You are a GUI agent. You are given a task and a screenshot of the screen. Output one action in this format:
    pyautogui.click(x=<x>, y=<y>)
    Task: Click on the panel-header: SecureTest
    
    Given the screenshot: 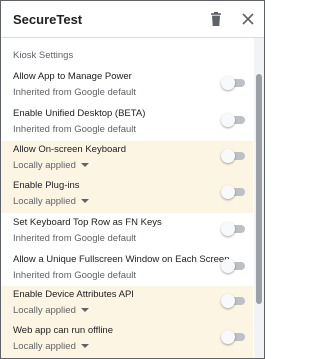 What is the action you would take?
    pyautogui.click(x=132, y=19)
    